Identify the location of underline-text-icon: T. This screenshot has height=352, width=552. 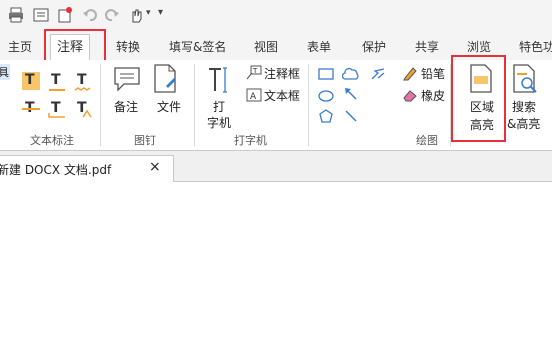
(57, 81).